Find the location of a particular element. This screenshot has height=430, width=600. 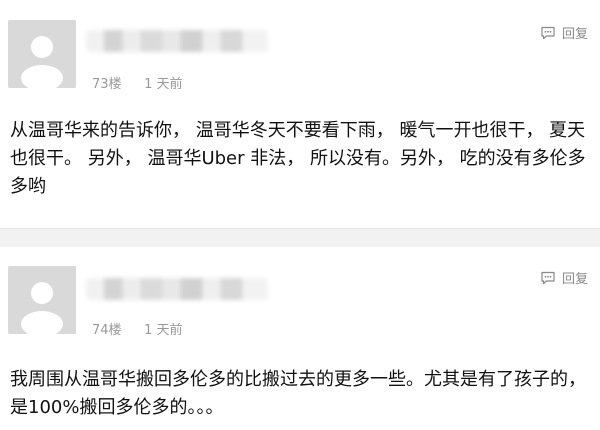

floor-number: 74楼 is located at coordinates (107, 330).